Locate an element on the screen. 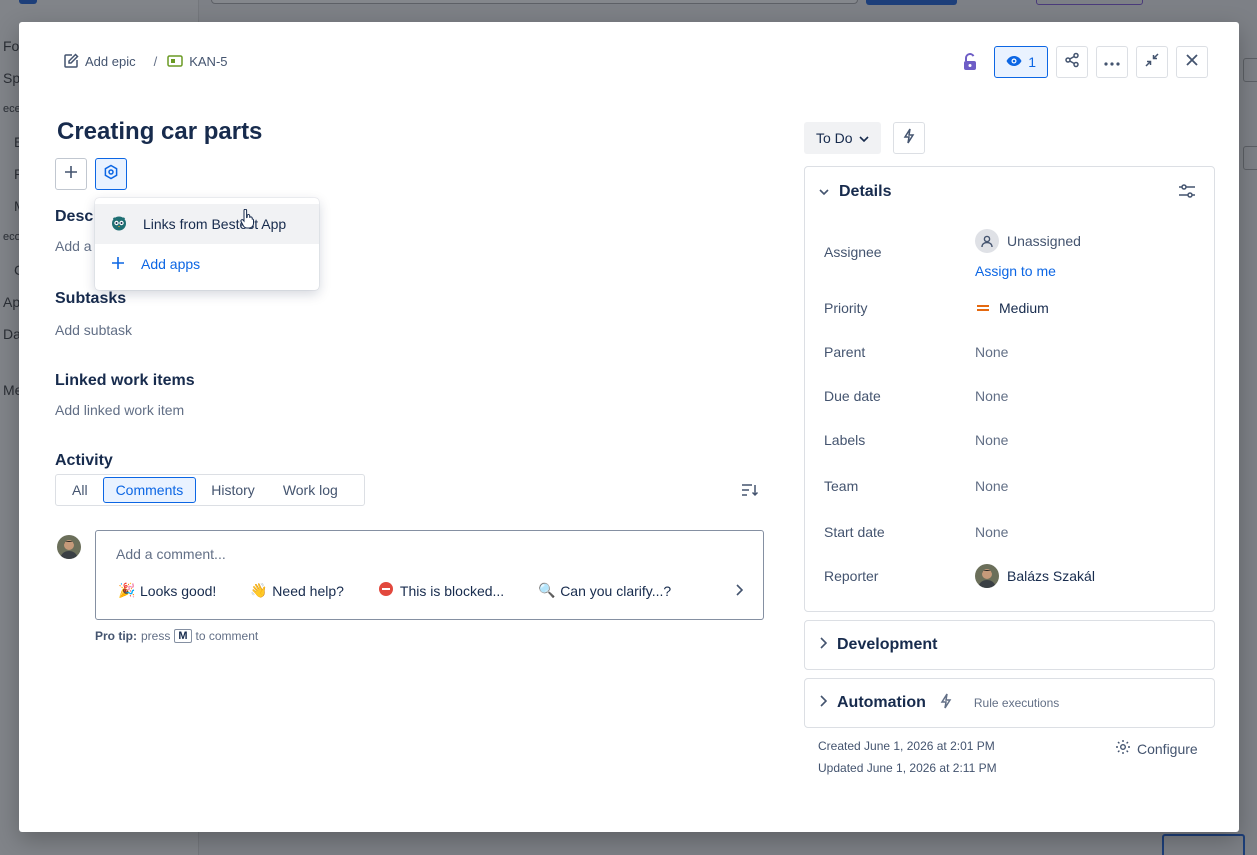 Image resolution: width=1257 pixels, height=855 pixels. breadcrumb: Add epic / KAN-5 is located at coordinates (145, 61).